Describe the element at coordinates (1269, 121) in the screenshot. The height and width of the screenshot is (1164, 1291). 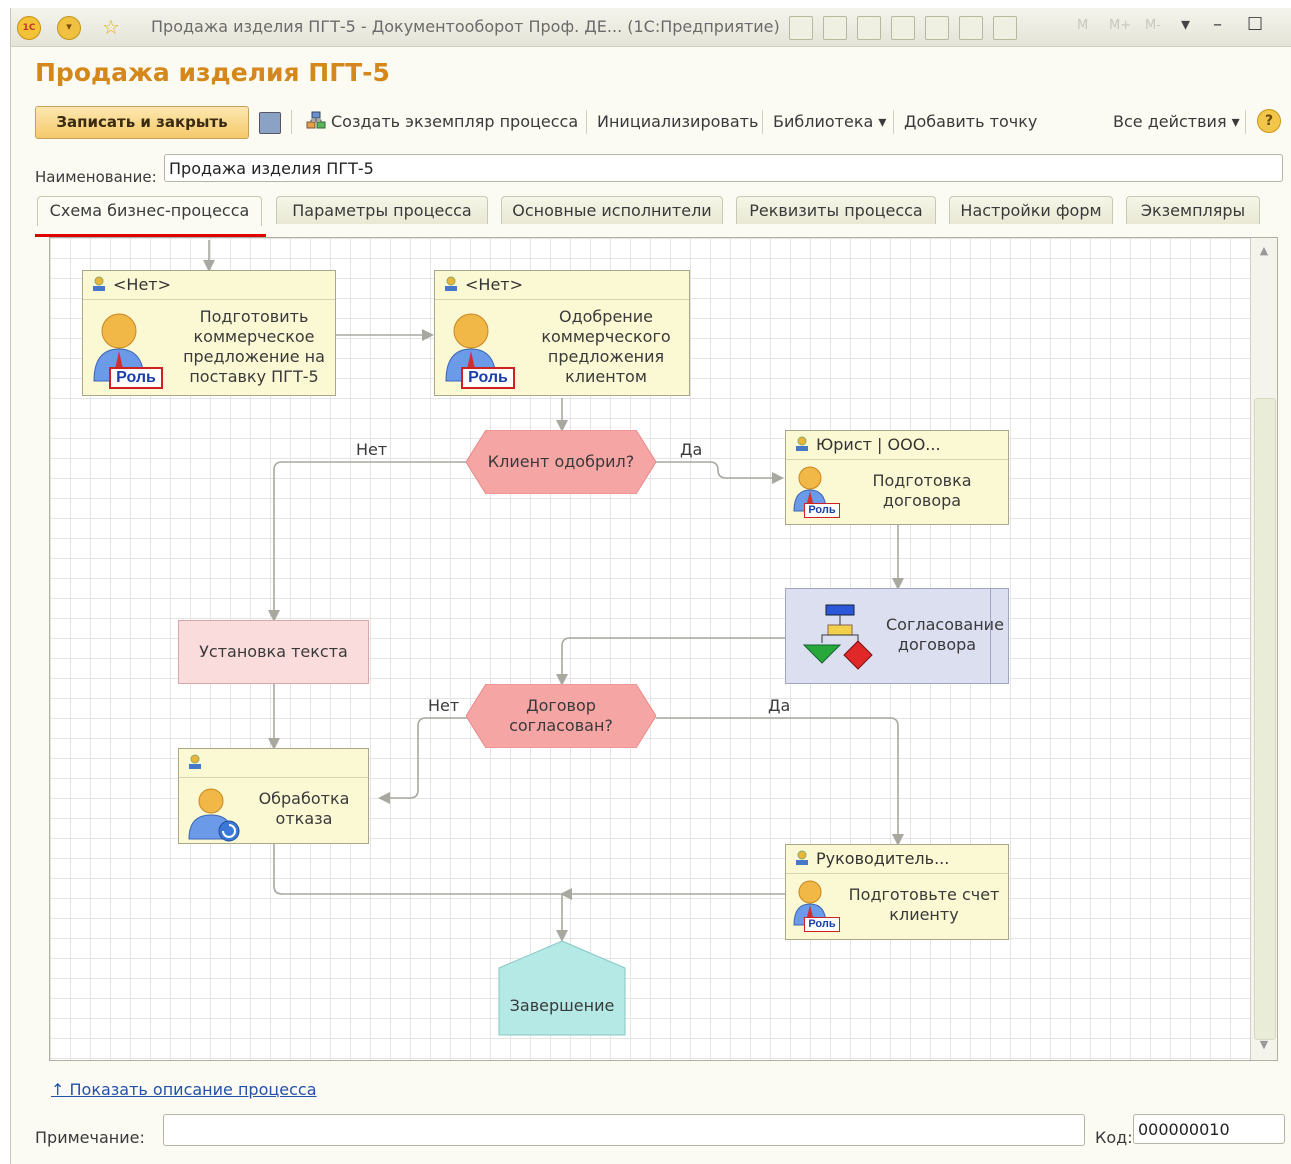
I see `help-icon: ?` at that location.